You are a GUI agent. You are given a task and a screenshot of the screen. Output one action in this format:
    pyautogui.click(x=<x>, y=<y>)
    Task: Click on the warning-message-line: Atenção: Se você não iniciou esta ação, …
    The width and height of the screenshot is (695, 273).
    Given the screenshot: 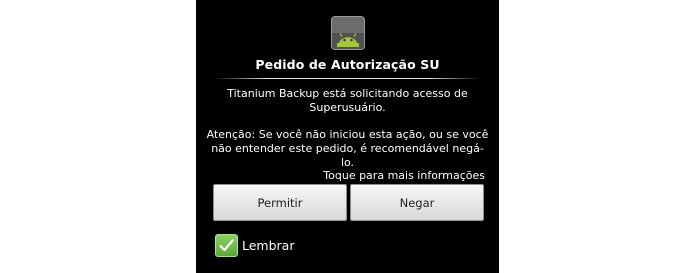 What is the action you would take?
    pyautogui.click(x=347, y=134)
    